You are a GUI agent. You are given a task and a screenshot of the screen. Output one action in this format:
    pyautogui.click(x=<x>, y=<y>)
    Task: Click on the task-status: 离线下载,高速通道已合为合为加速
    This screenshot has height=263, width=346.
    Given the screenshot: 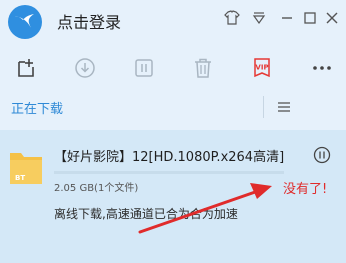 What is the action you would take?
    pyautogui.click(x=146, y=214)
    